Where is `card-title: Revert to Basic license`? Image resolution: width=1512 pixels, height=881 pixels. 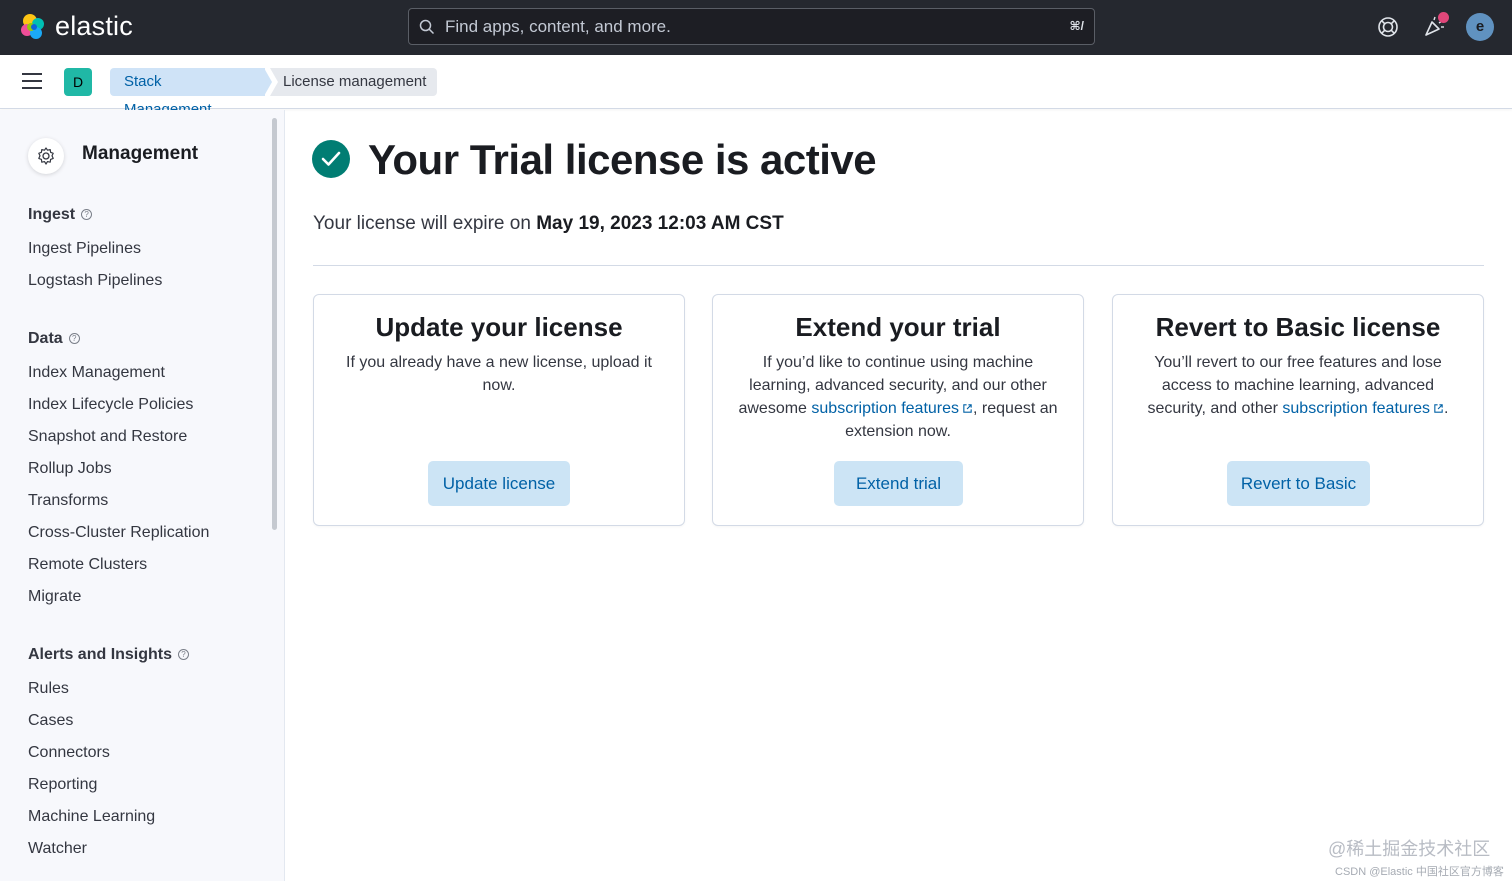
card-title: Revert to Basic license is located at coordinates (1298, 327).